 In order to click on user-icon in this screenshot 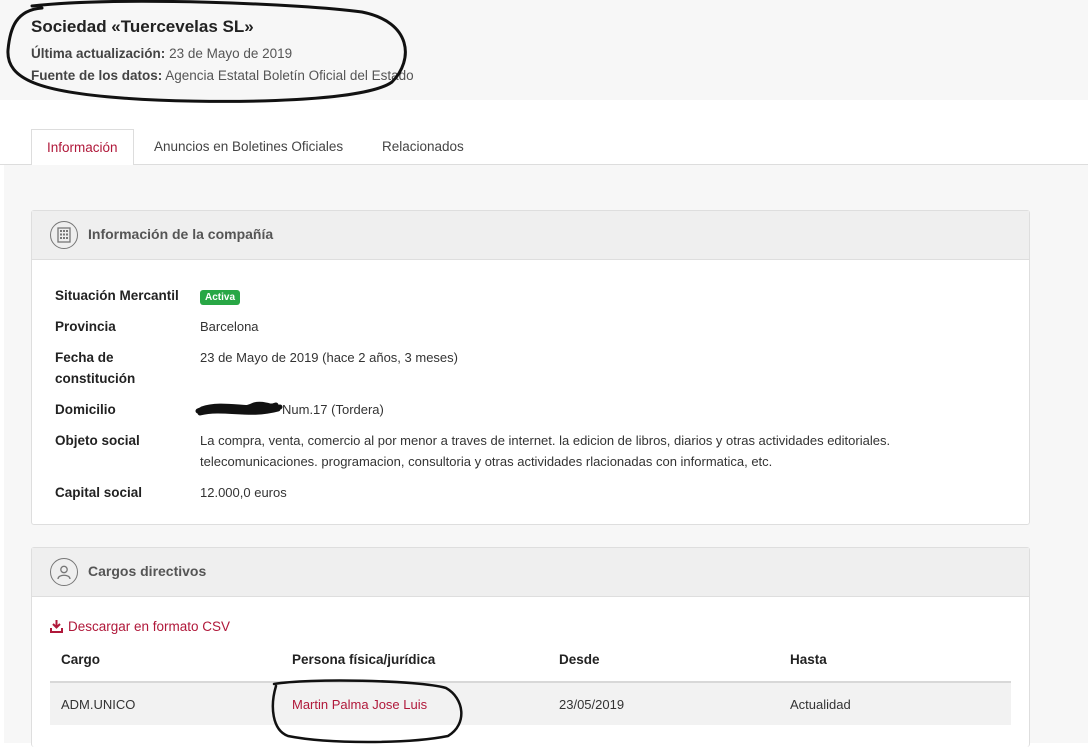, I will do `click(64, 572)`.